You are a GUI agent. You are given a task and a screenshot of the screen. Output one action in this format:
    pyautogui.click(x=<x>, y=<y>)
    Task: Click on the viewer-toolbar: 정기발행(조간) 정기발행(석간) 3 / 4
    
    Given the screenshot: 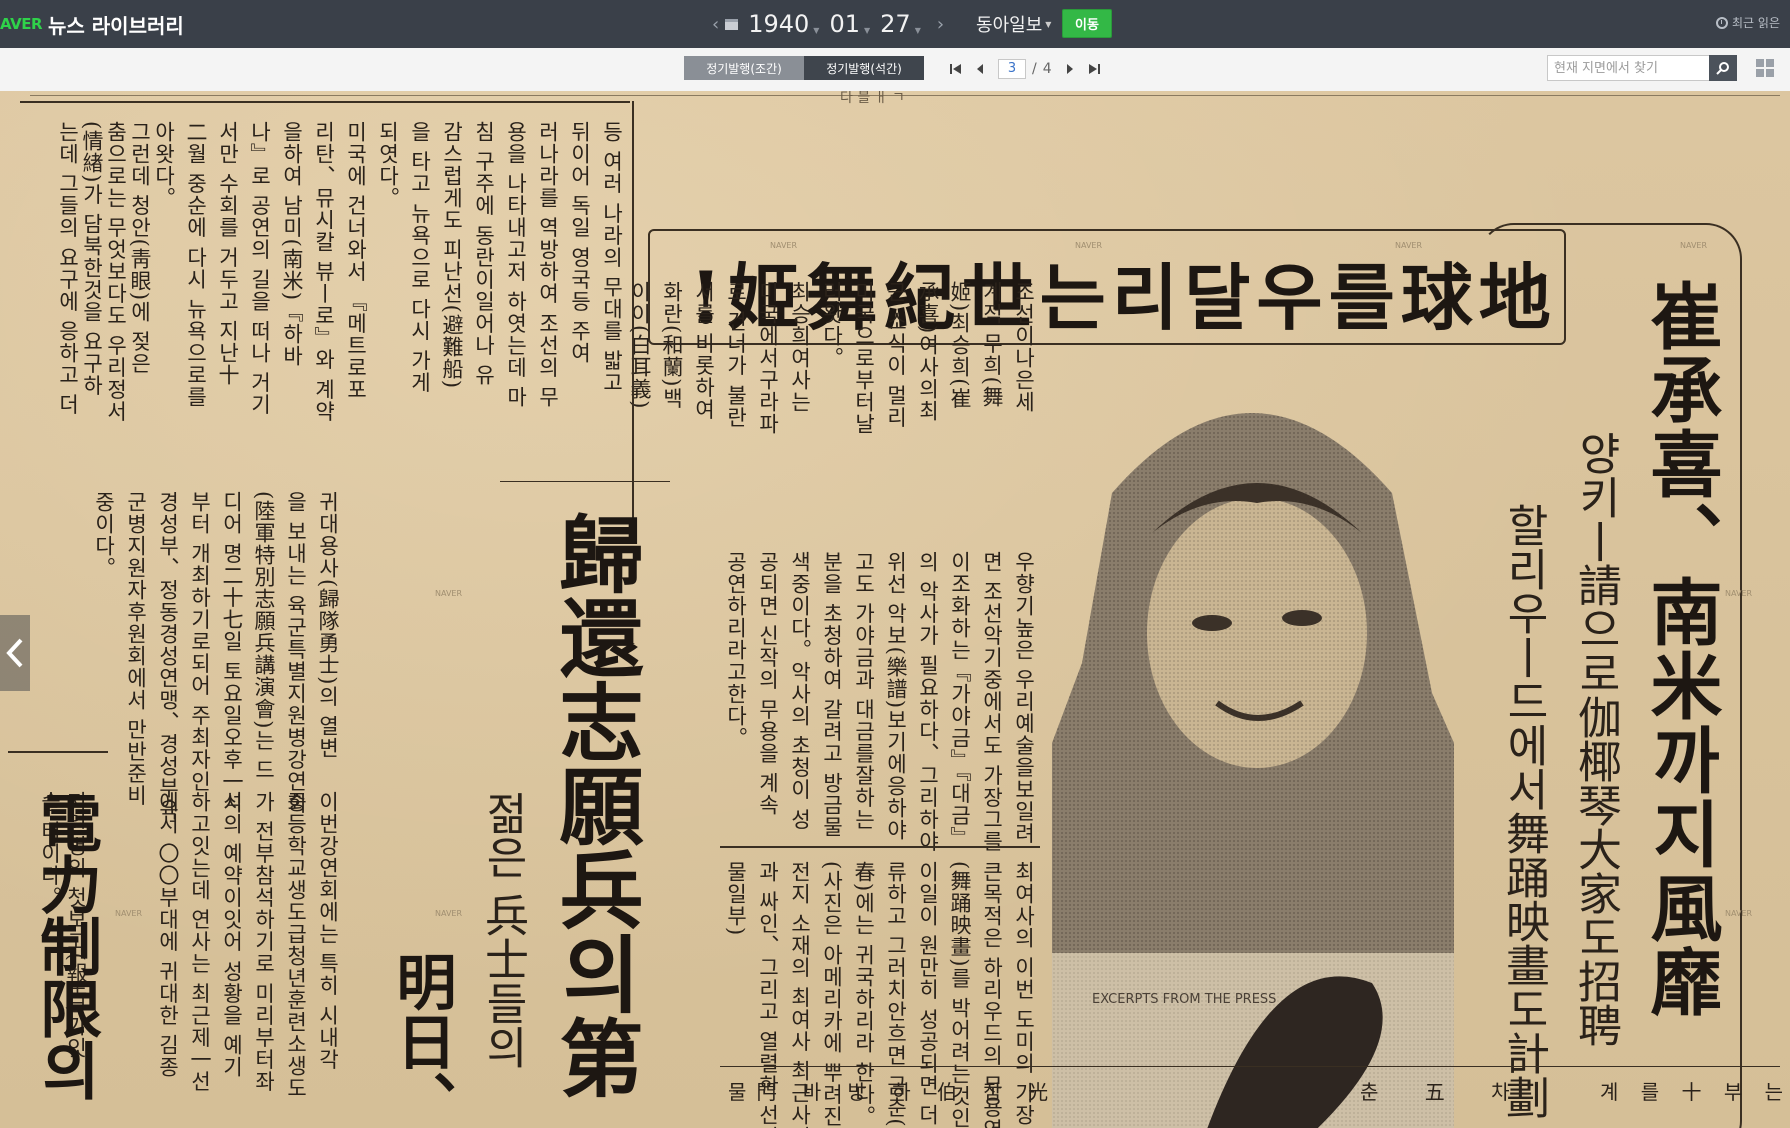 What is the action you would take?
    pyautogui.click(x=895, y=70)
    